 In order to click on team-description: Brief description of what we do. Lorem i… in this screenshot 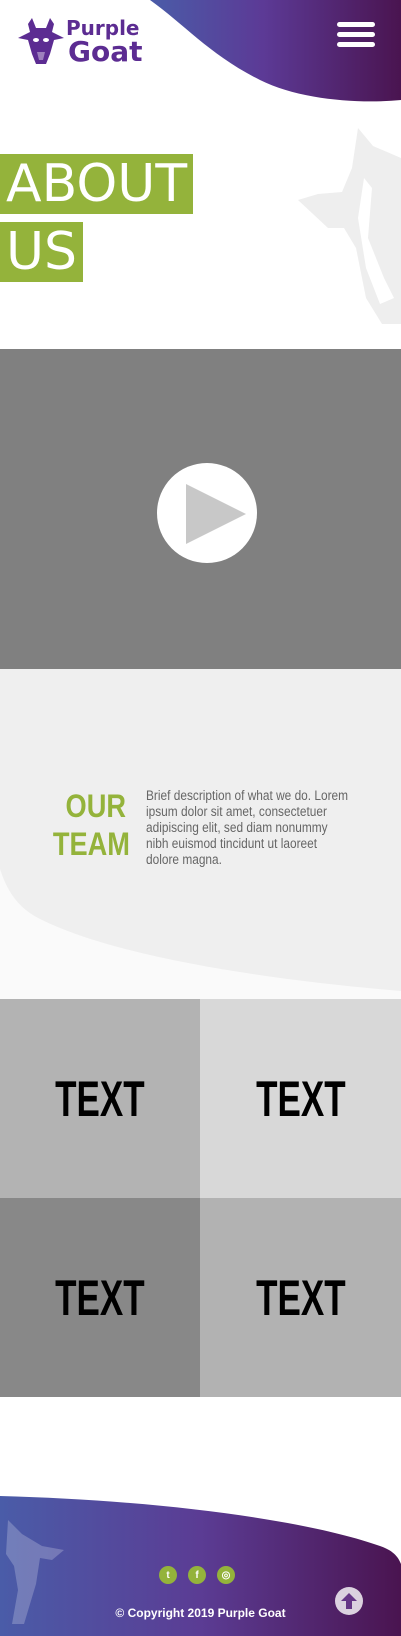, I will do `click(247, 827)`.